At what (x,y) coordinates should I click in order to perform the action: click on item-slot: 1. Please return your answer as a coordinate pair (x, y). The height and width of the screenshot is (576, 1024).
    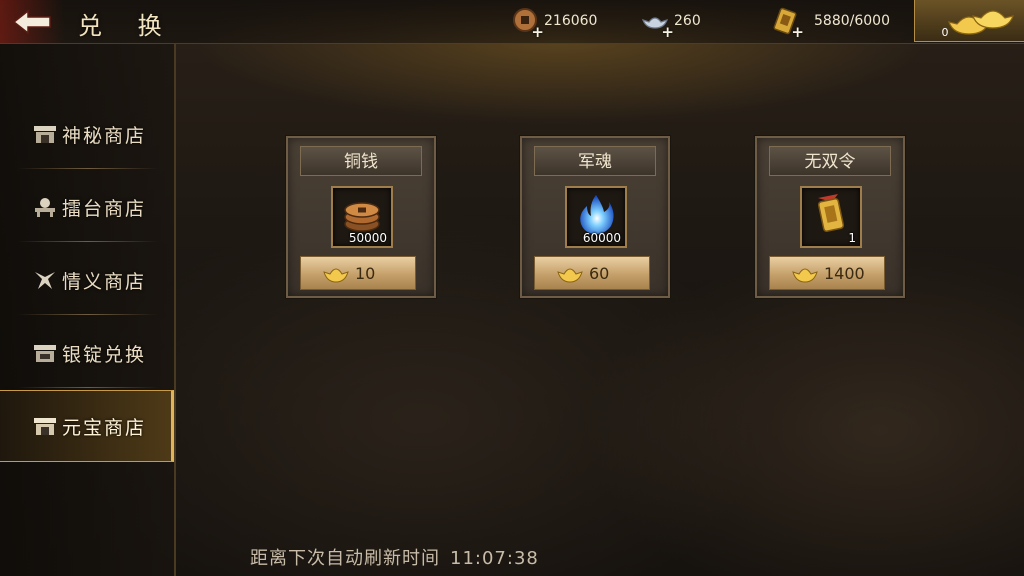
    Looking at the image, I should click on (831, 217).